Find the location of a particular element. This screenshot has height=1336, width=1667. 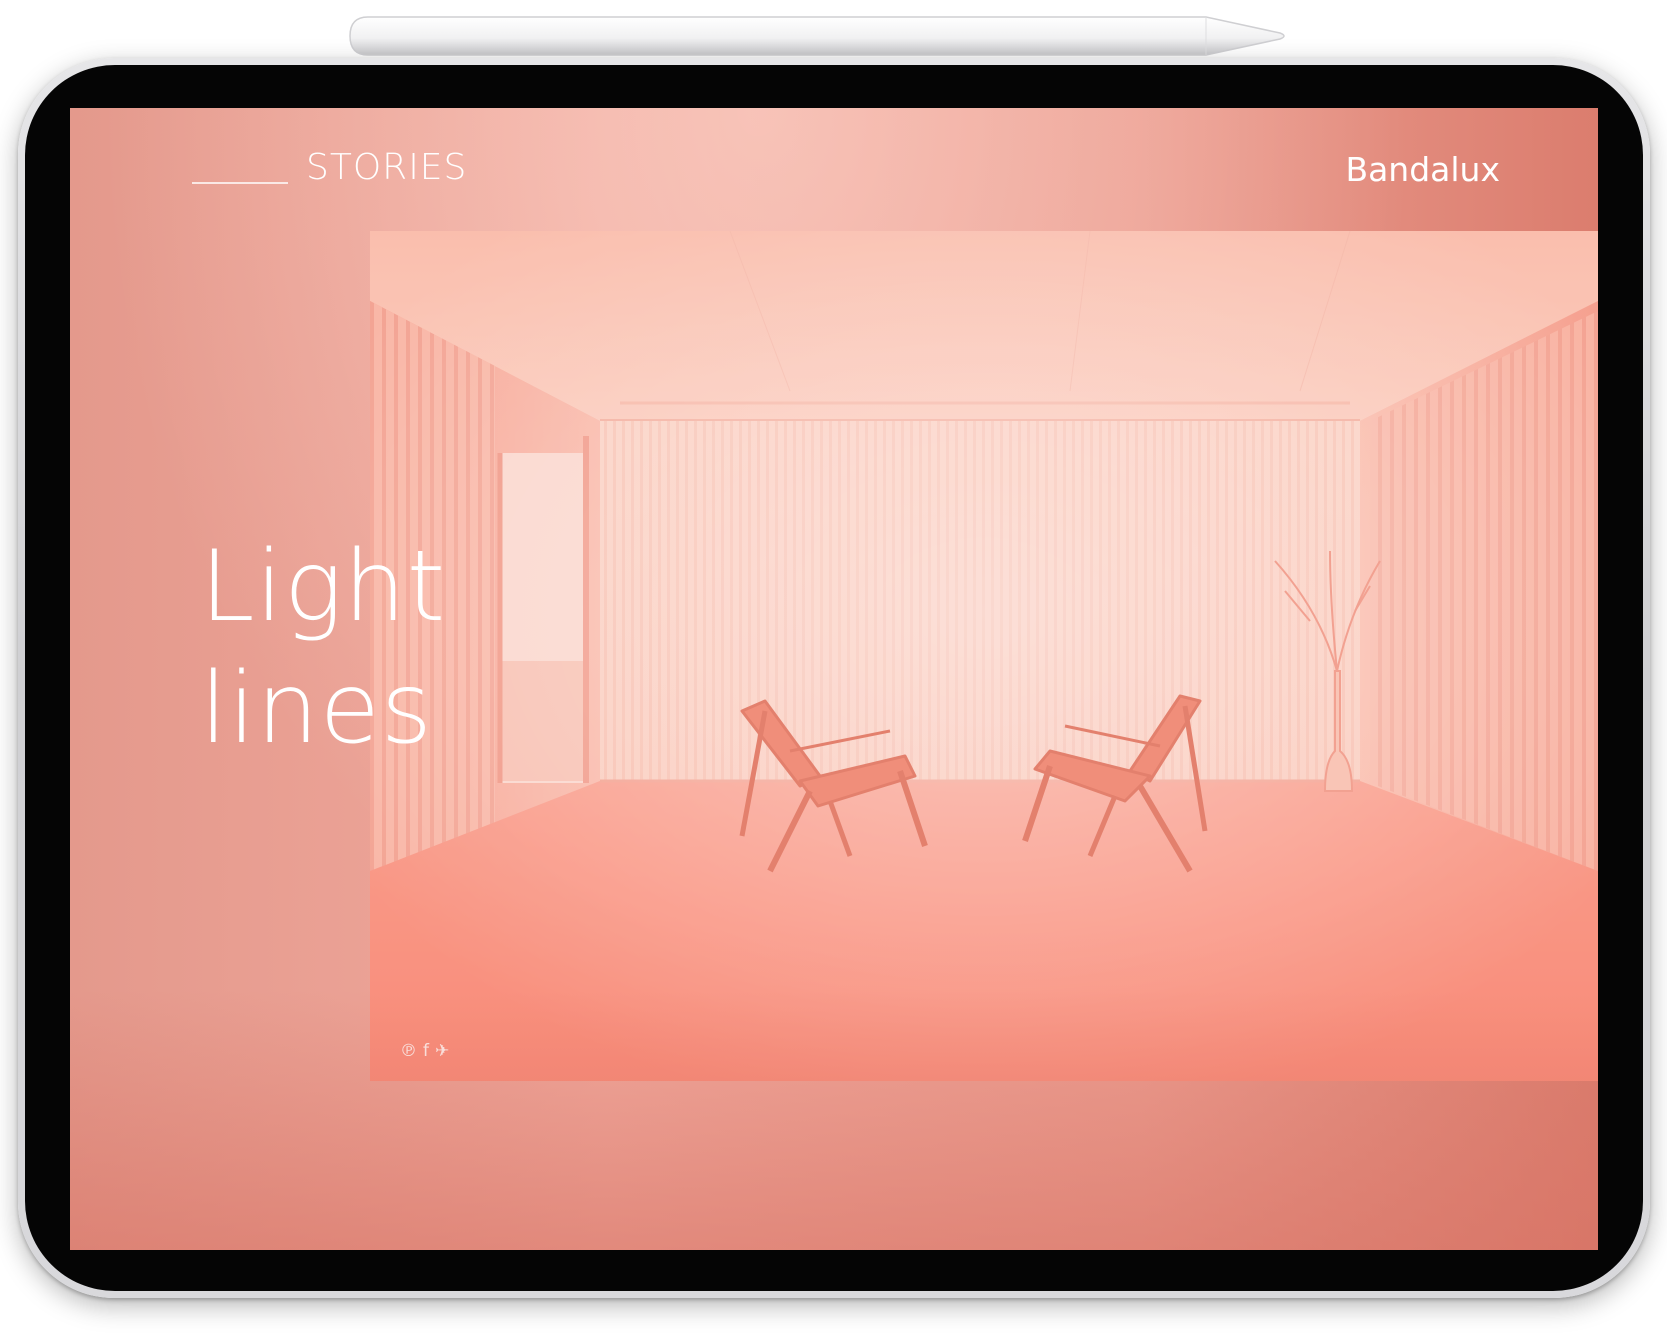

social-links: ℗ f ✈ is located at coordinates (424, 1051).